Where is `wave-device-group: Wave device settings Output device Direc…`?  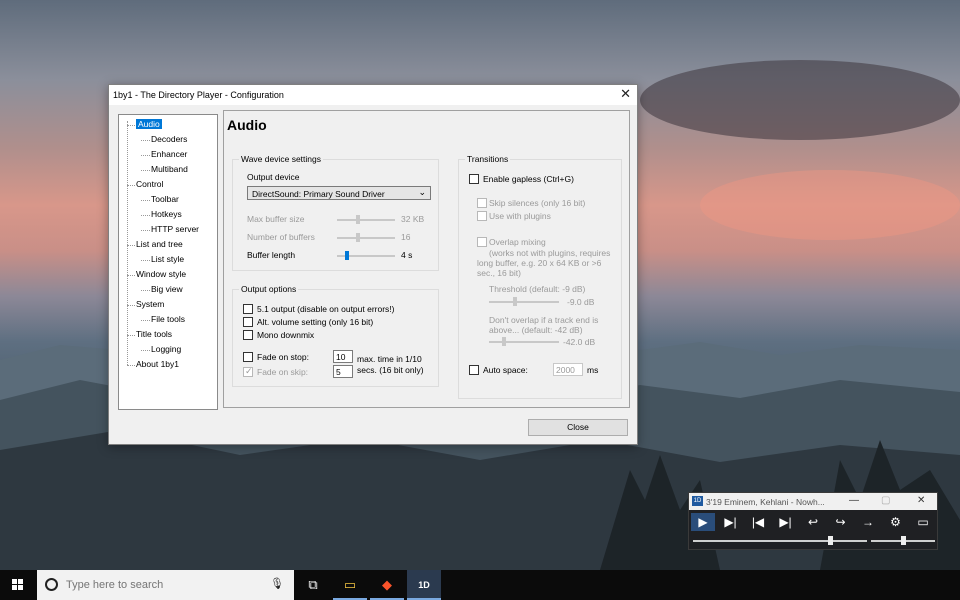 wave-device-group: Wave device settings Output device Direc… is located at coordinates (335, 212).